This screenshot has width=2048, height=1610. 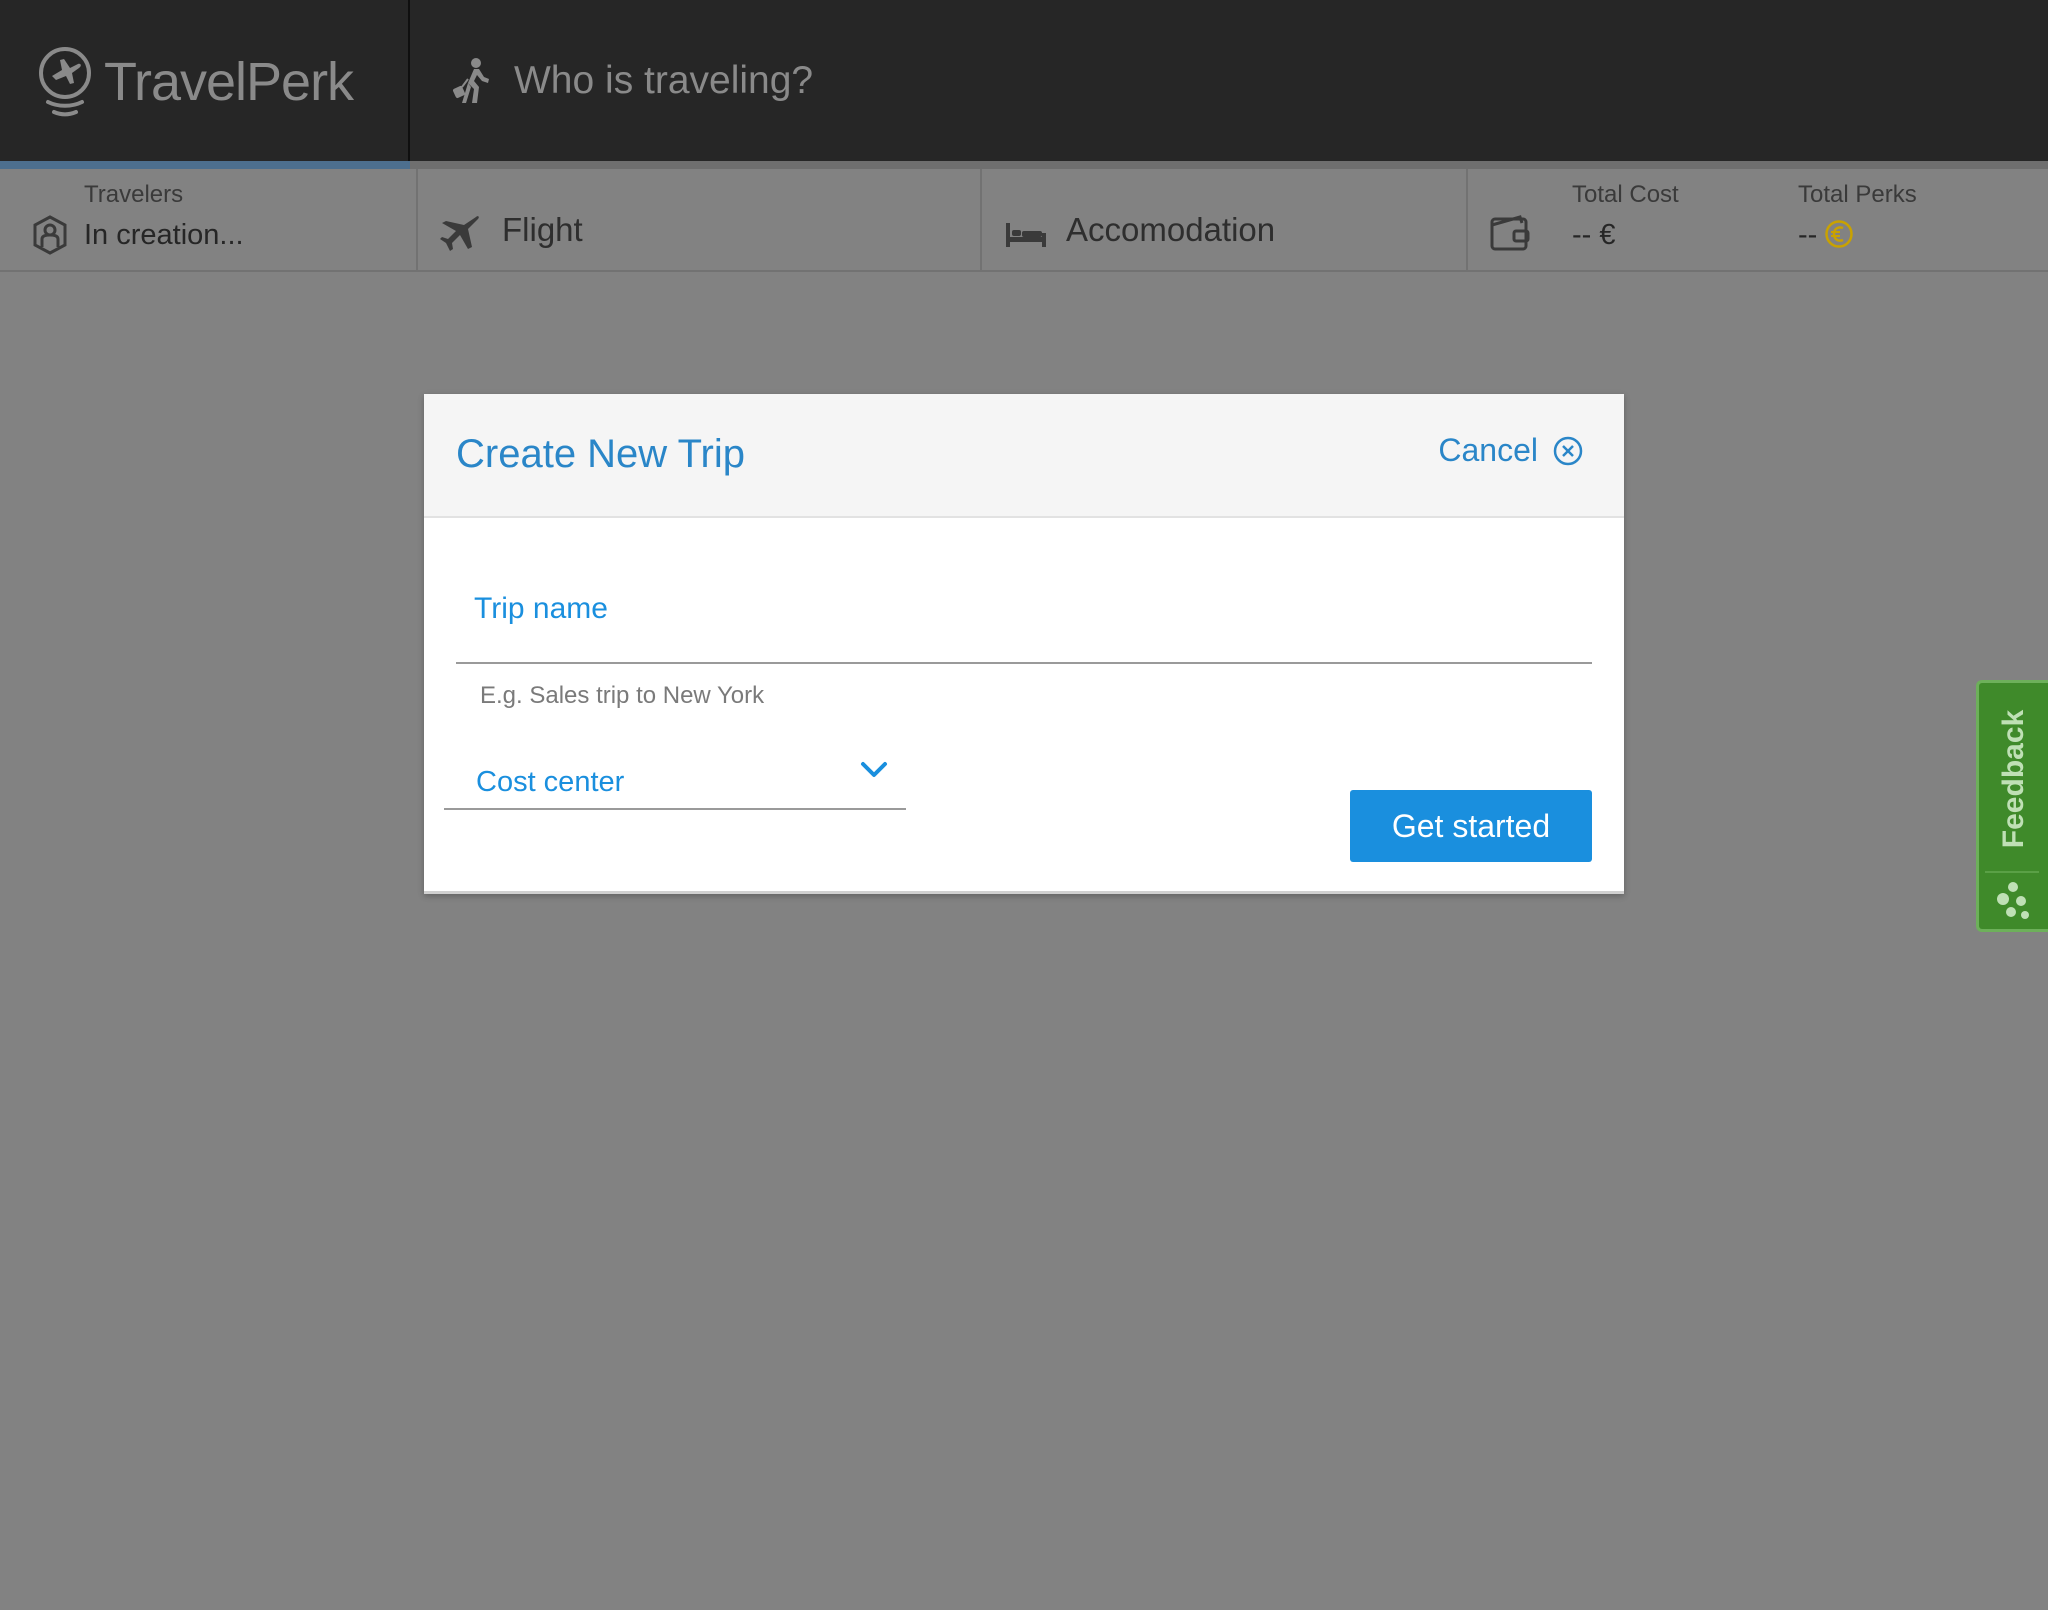 I want to click on cost-center-label: Cost center, so click(x=550, y=782).